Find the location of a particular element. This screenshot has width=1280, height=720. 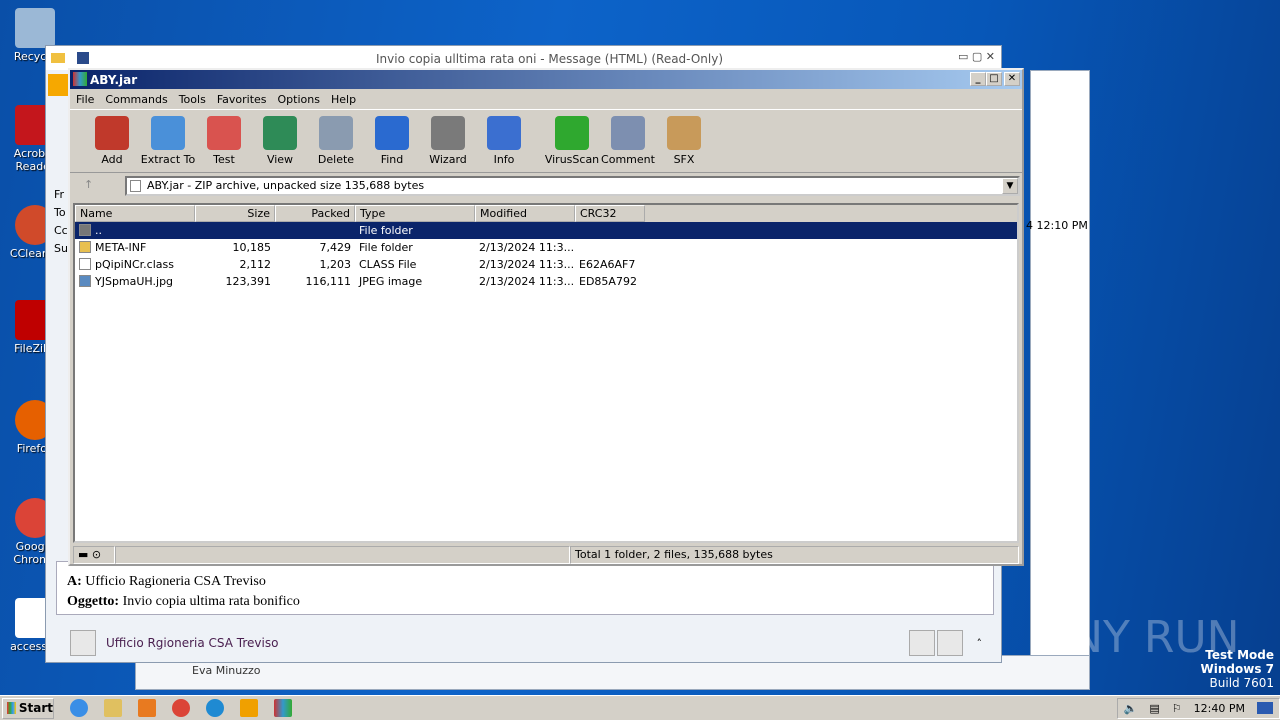

chevron-up-icon: ˄ is located at coordinates (980, 643).